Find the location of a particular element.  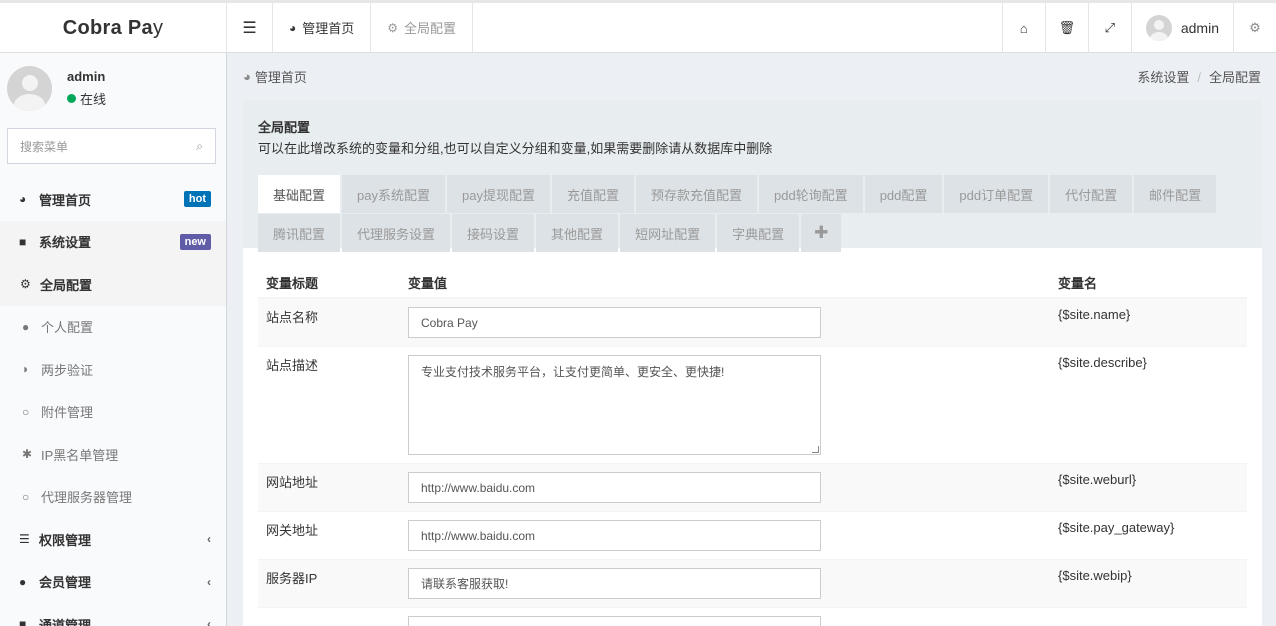

hot-badge: hot is located at coordinates (197, 199).